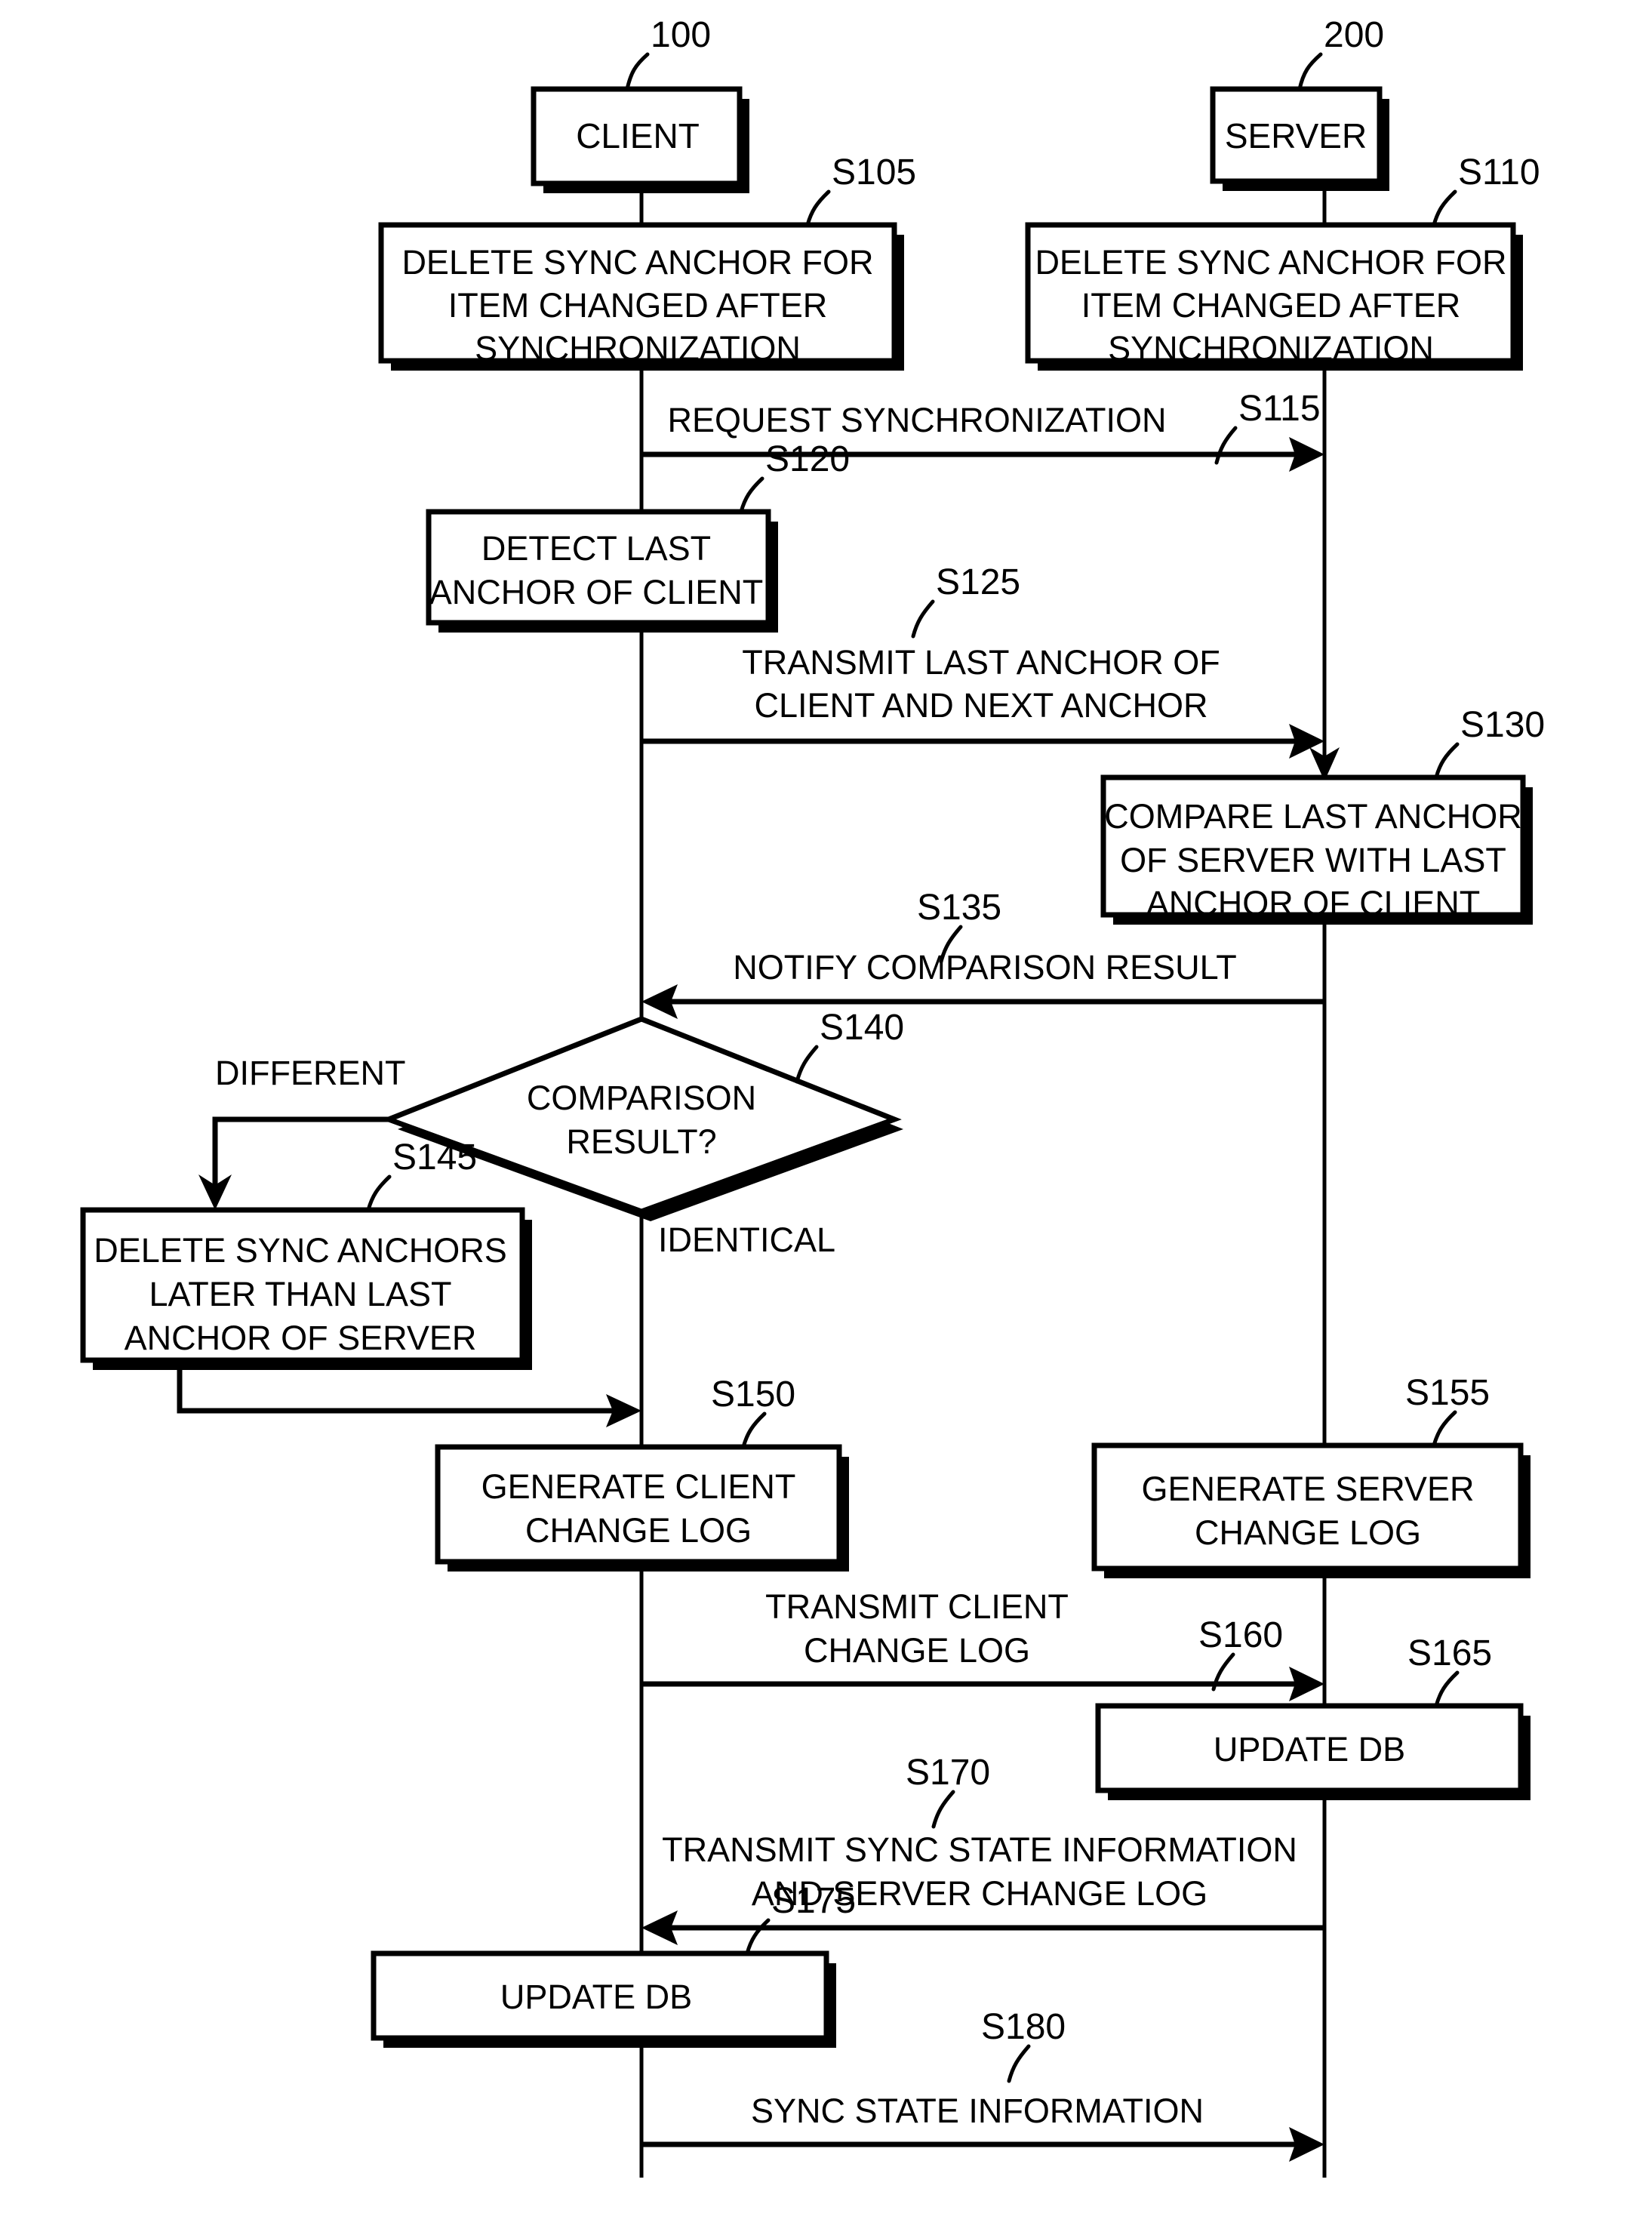  What do you see at coordinates (602, 571) in the screenshot?
I see `process-box-s120: DETECT LAST ANCHOR OF CLIENT` at bounding box center [602, 571].